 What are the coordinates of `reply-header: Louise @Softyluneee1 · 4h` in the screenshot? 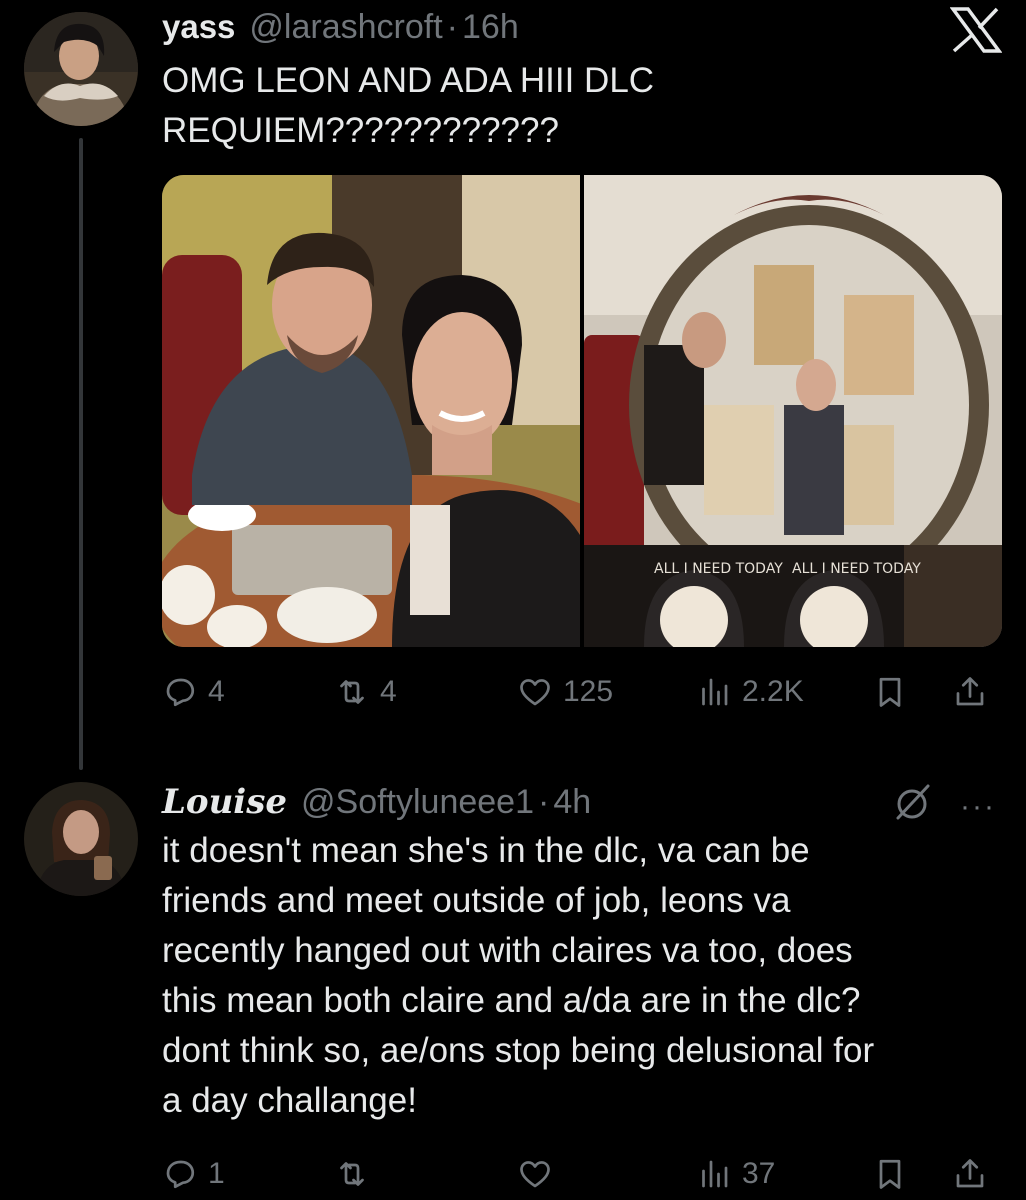 It's located at (376, 802).